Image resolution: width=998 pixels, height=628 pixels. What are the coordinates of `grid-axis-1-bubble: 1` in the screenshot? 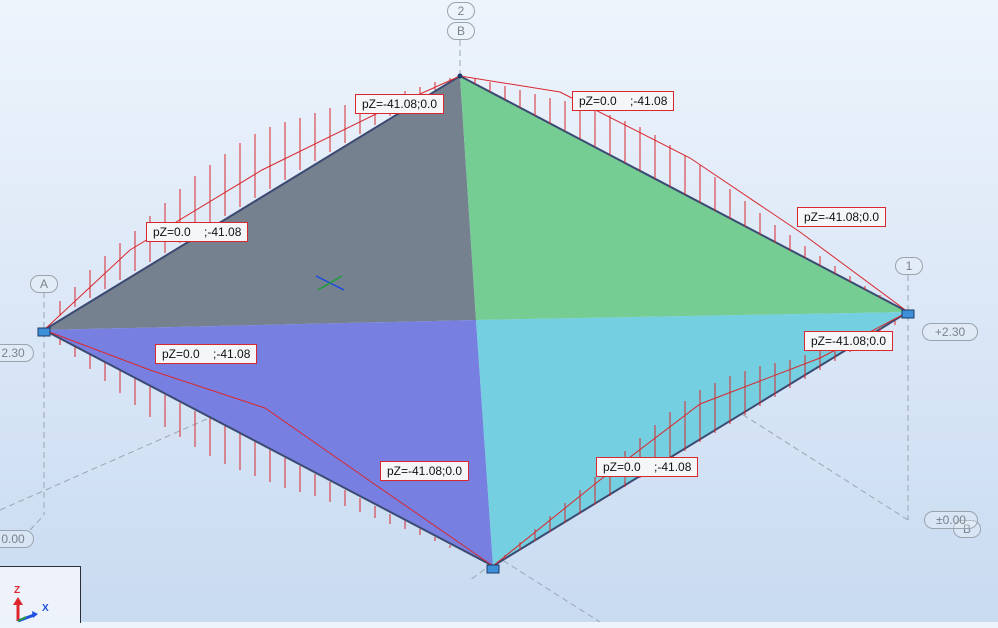 It's located at (909, 266).